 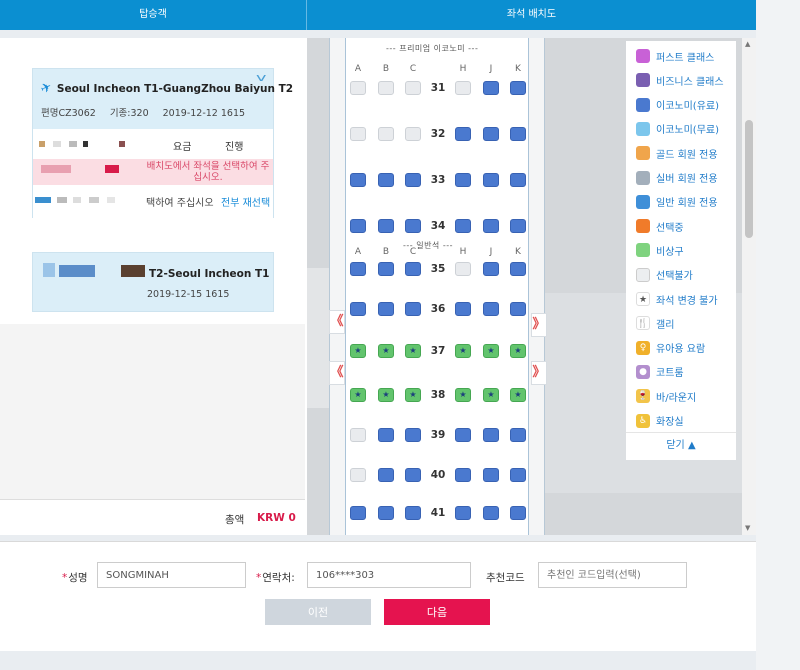 I want to click on column-label: B, so click(x=386, y=252).